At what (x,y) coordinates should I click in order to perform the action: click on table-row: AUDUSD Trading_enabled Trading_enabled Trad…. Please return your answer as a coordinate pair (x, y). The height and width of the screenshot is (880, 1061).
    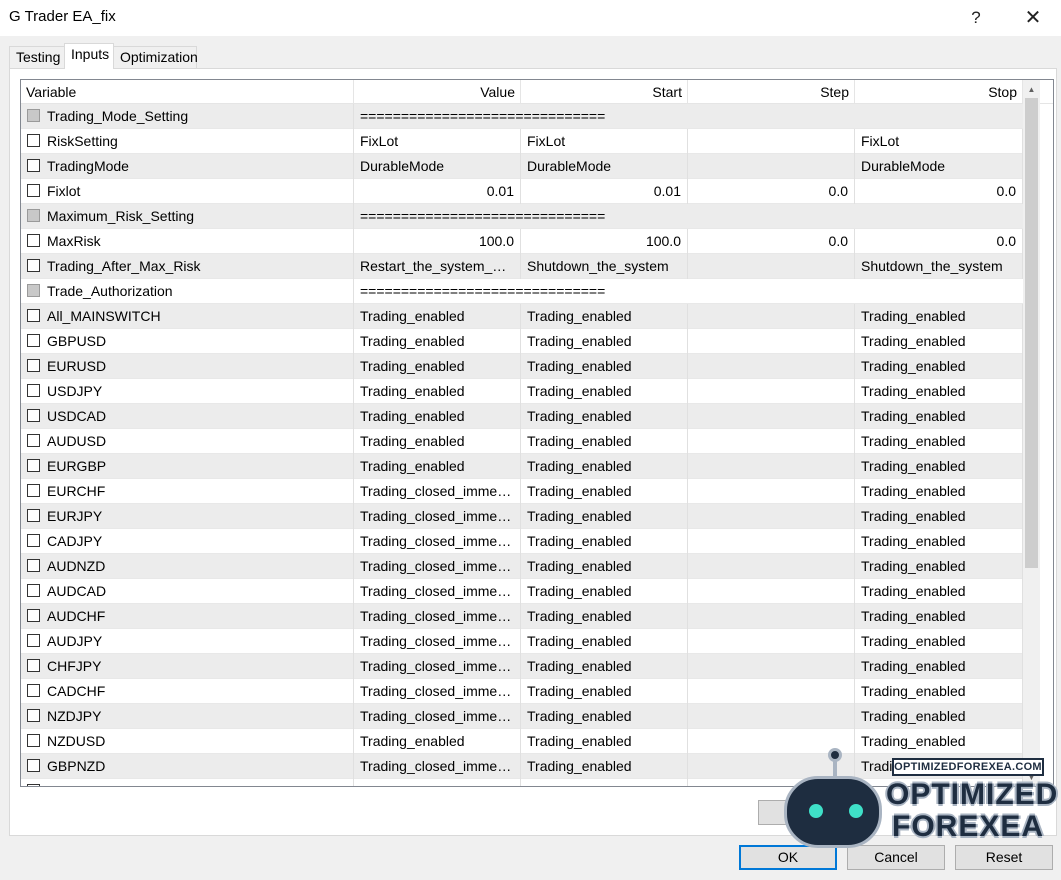
    Looking at the image, I should click on (522, 441).